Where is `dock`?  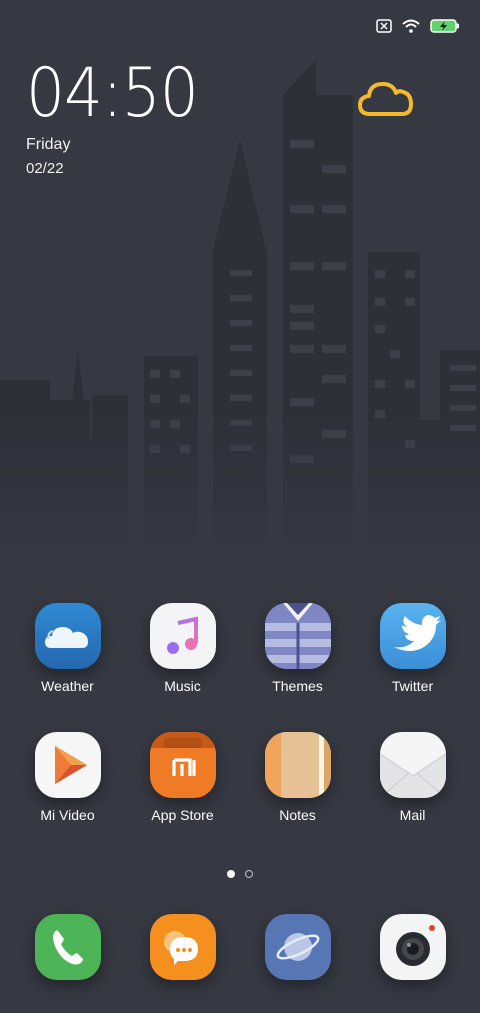 dock is located at coordinates (240, 947).